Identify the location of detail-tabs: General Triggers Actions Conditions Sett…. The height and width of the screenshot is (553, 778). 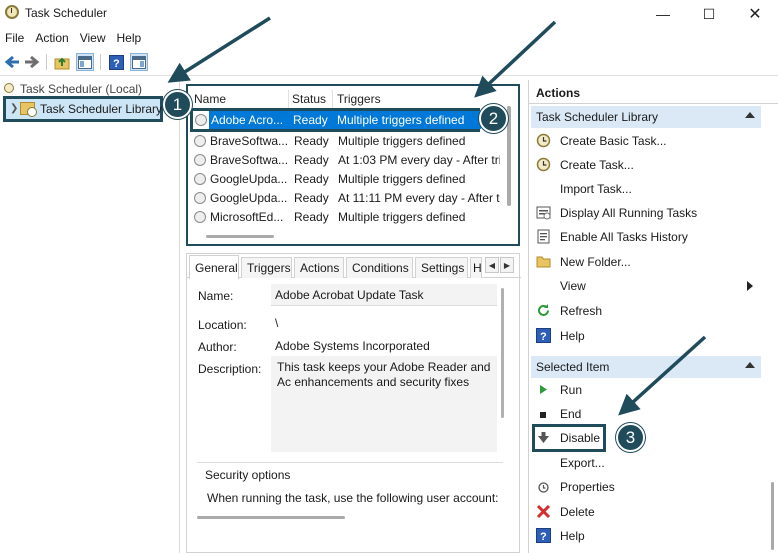
(354, 266).